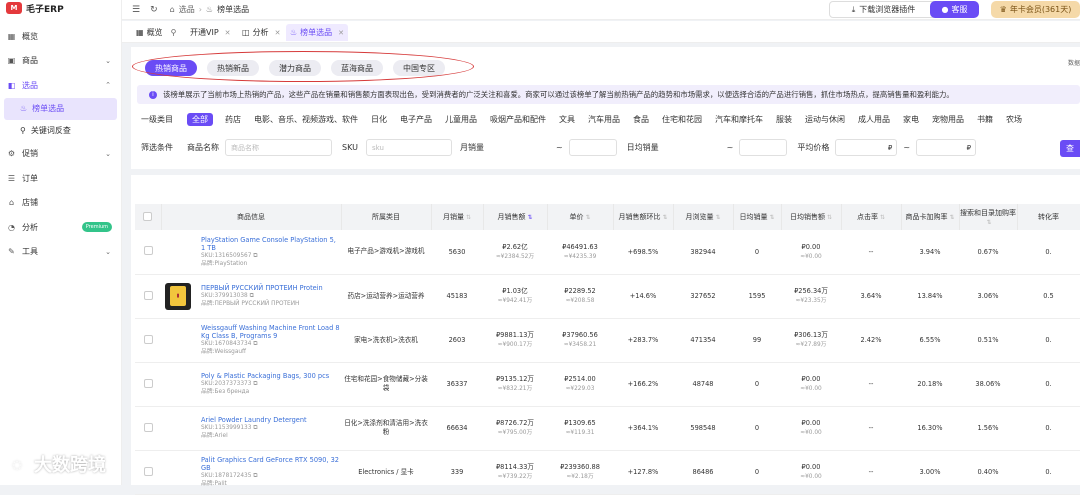 Image resolution: width=1080 pixels, height=495 pixels. Describe the element at coordinates (757, 217) in the screenshot. I see `col-header-sortable: 日均销量 ⇅` at that location.